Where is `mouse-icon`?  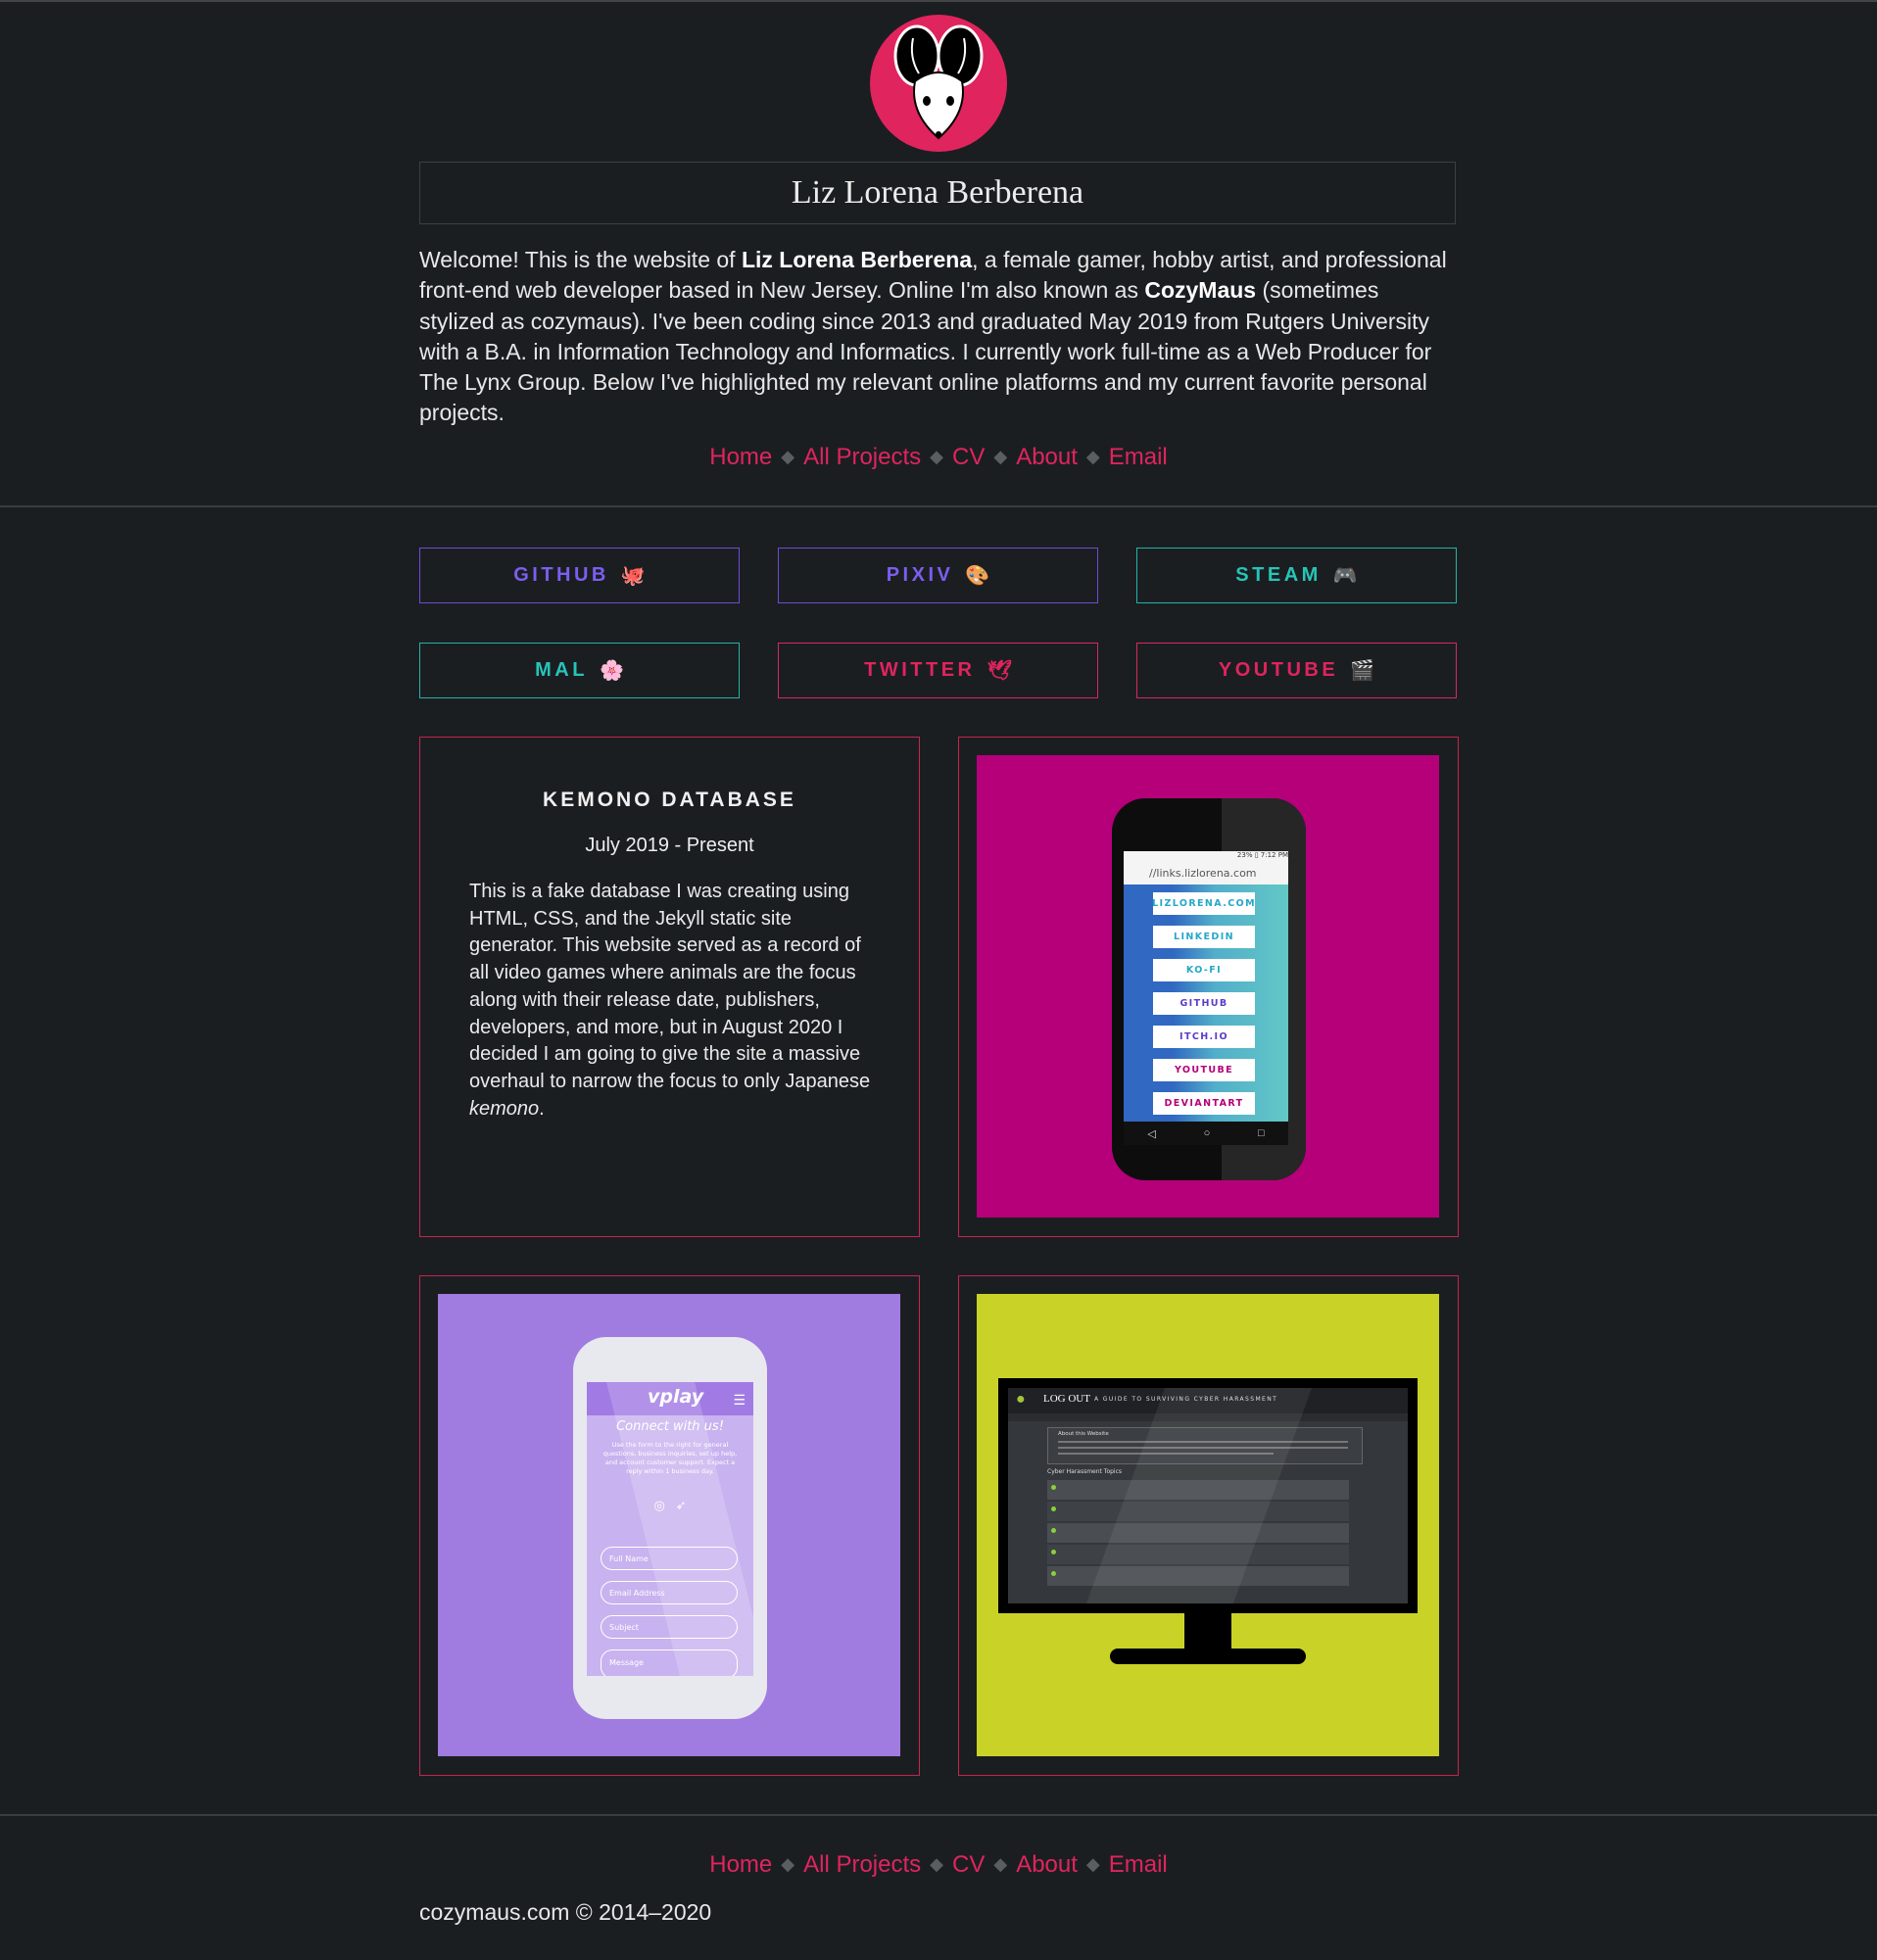
mouse-icon is located at coordinates (938, 82).